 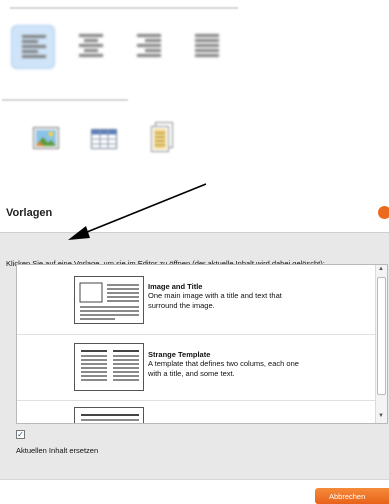 What do you see at coordinates (124, 8) in the screenshot?
I see `toolbar-separator-top` at bounding box center [124, 8].